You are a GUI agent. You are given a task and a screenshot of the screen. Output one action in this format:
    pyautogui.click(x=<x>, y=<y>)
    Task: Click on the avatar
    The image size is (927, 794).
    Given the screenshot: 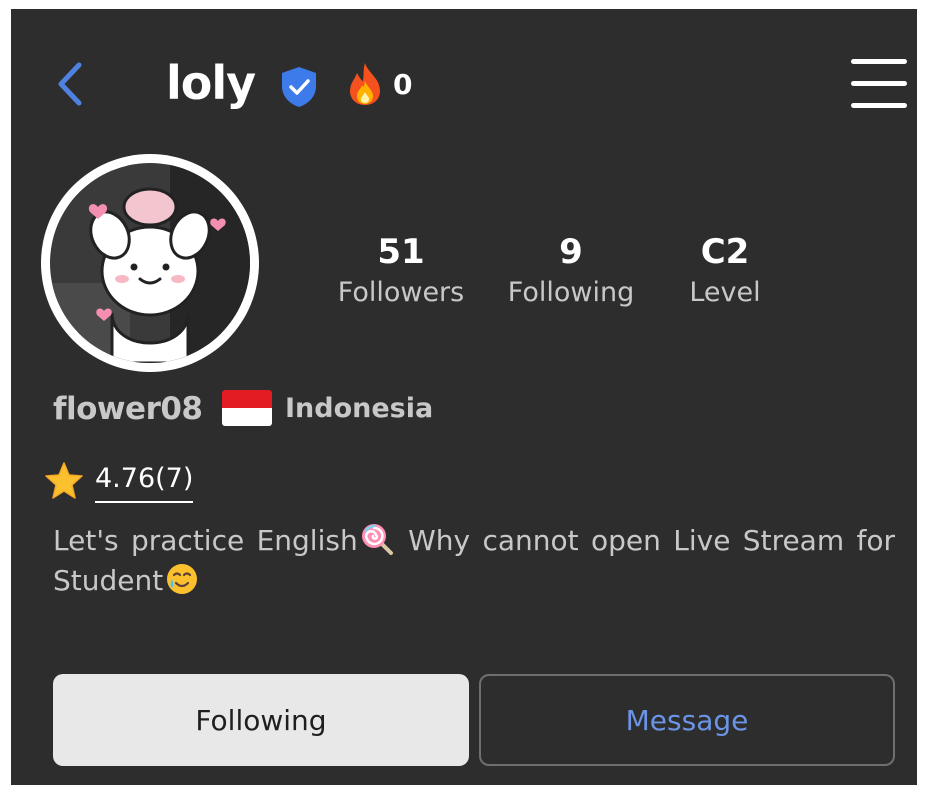 What is the action you would take?
    pyautogui.click(x=150, y=263)
    